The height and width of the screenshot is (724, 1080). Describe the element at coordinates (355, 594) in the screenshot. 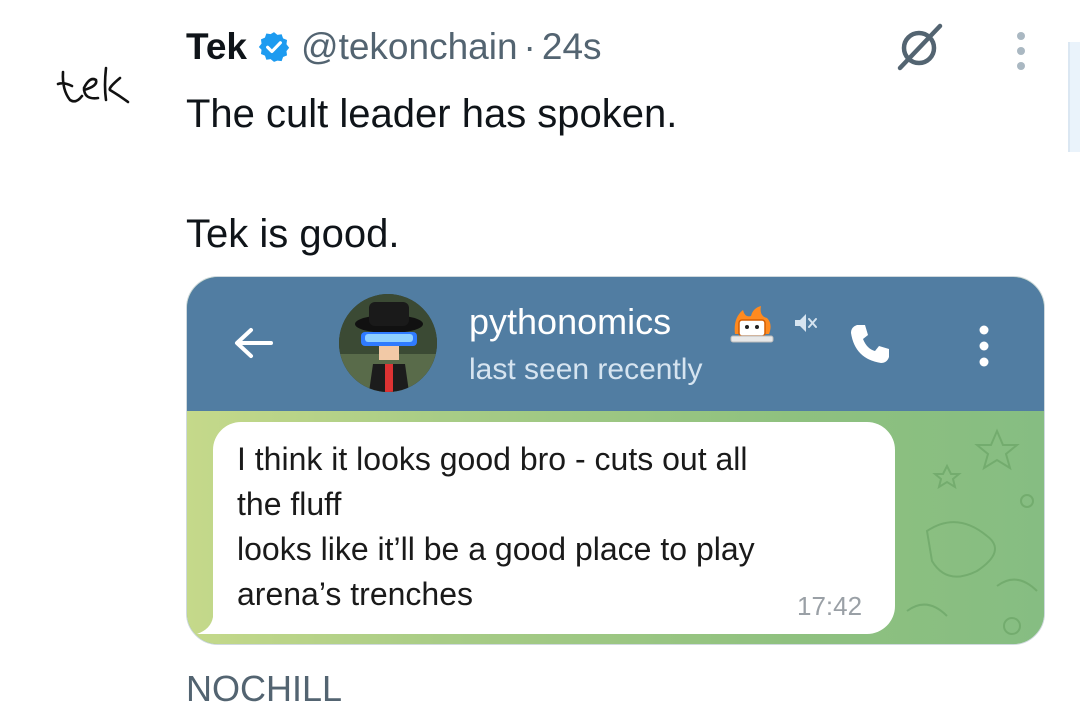

I see `message-line: arena’s trenches` at that location.